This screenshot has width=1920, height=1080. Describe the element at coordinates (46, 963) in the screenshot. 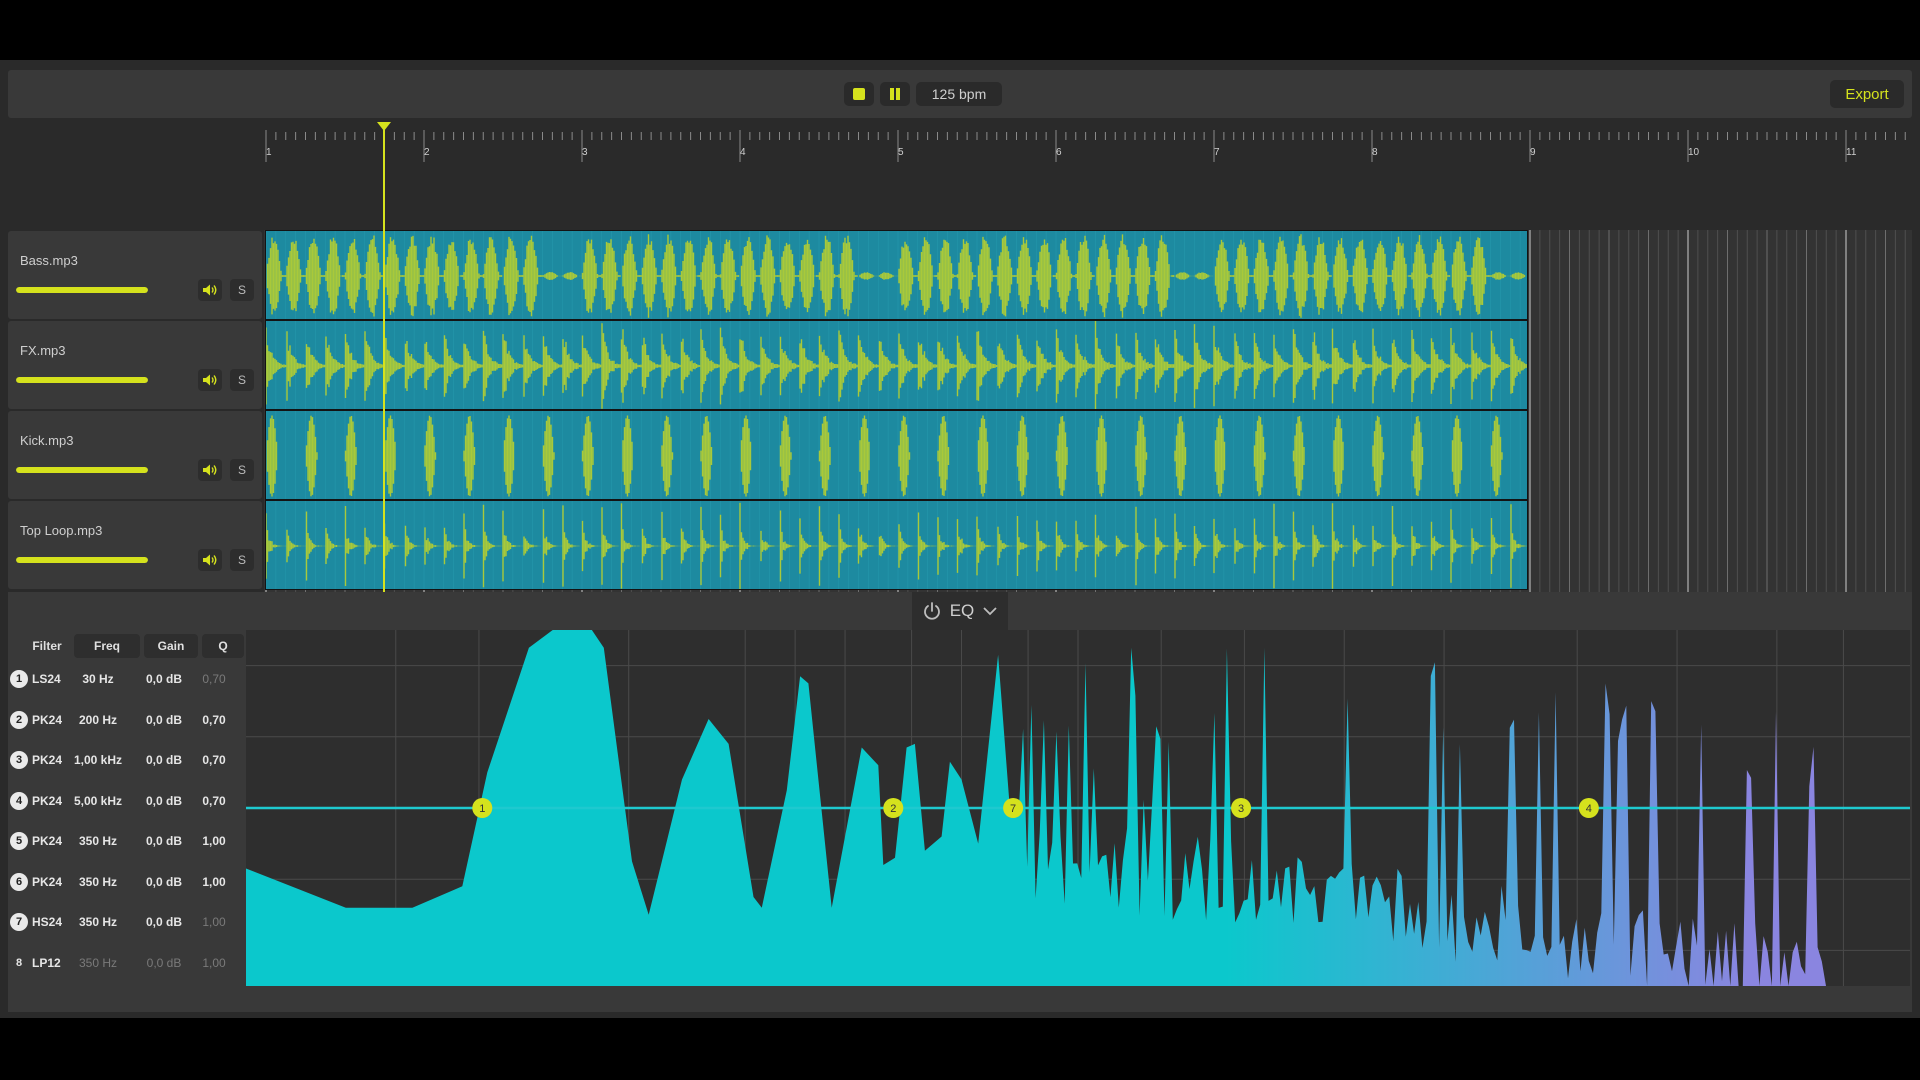

I see `filter-type: LP12` at that location.